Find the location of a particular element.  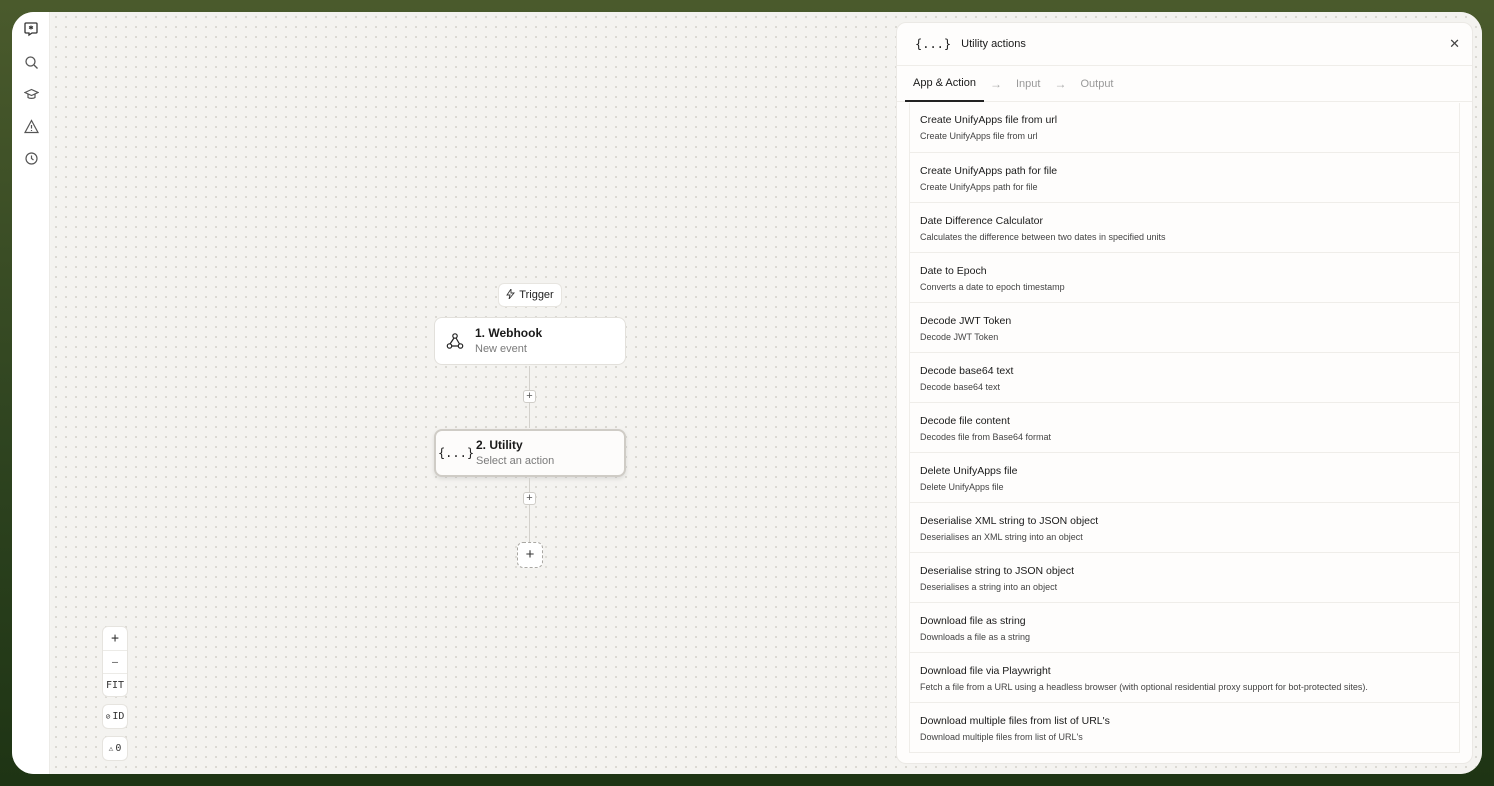

zoom-in-button: + is located at coordinates (115, 638).